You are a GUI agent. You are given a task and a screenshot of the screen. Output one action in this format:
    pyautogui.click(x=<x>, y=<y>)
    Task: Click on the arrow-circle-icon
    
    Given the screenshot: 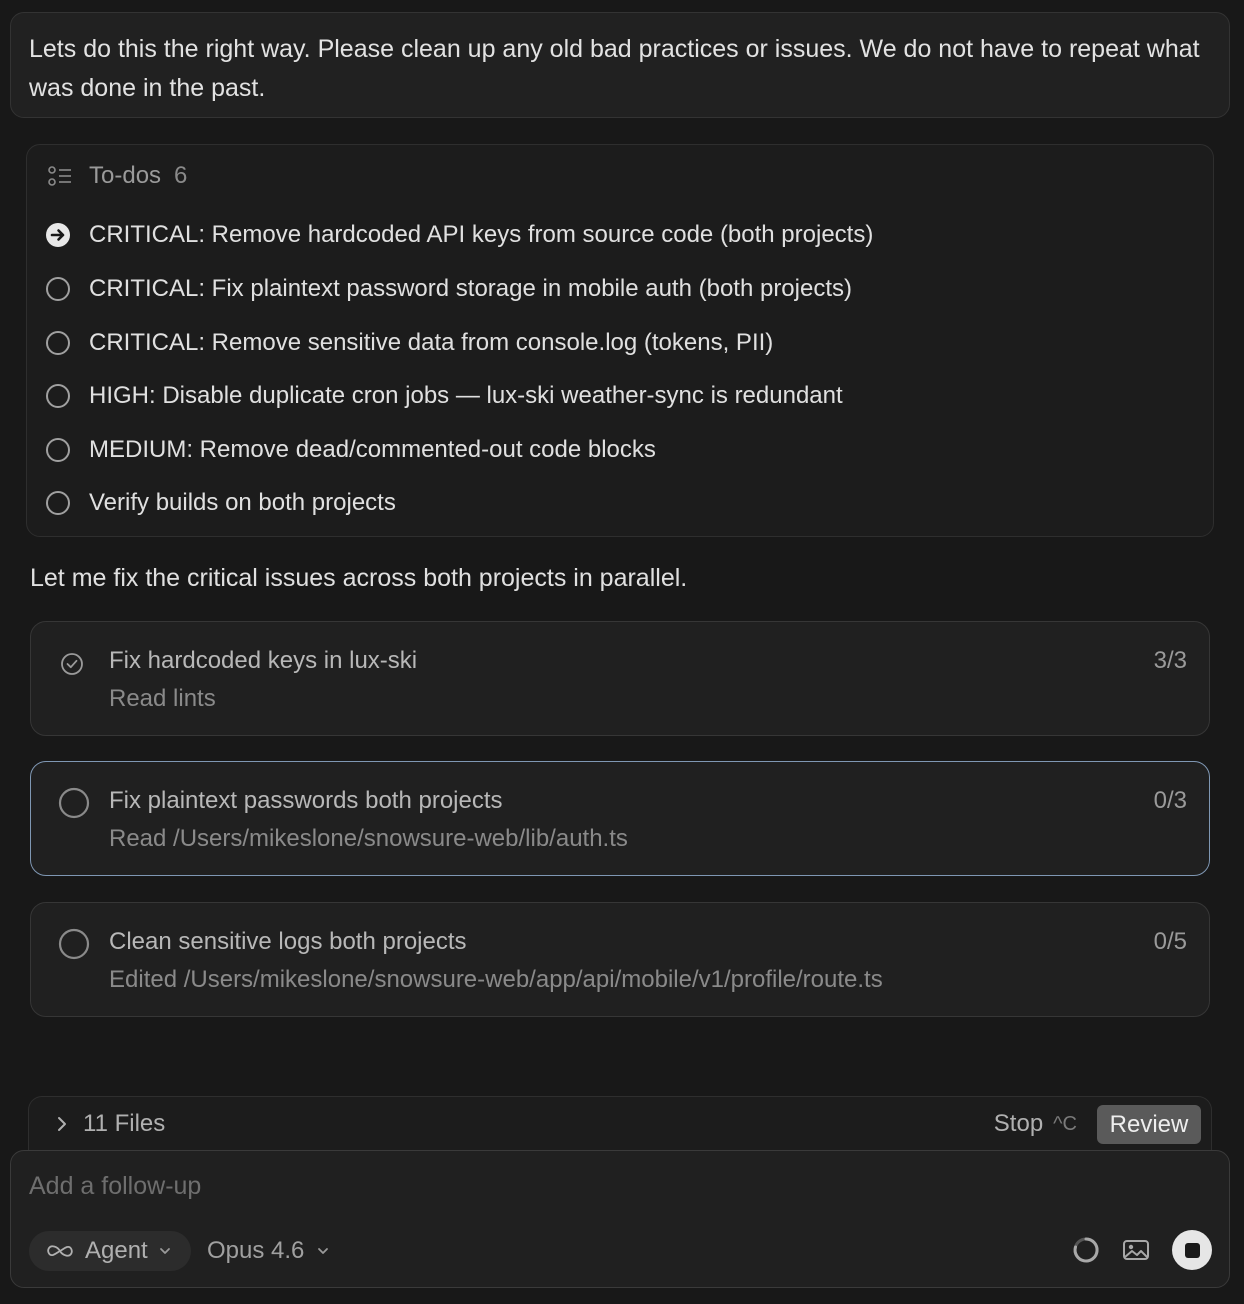 What is the action you would take?
    pyautogui.click(x=58, y=235)
    